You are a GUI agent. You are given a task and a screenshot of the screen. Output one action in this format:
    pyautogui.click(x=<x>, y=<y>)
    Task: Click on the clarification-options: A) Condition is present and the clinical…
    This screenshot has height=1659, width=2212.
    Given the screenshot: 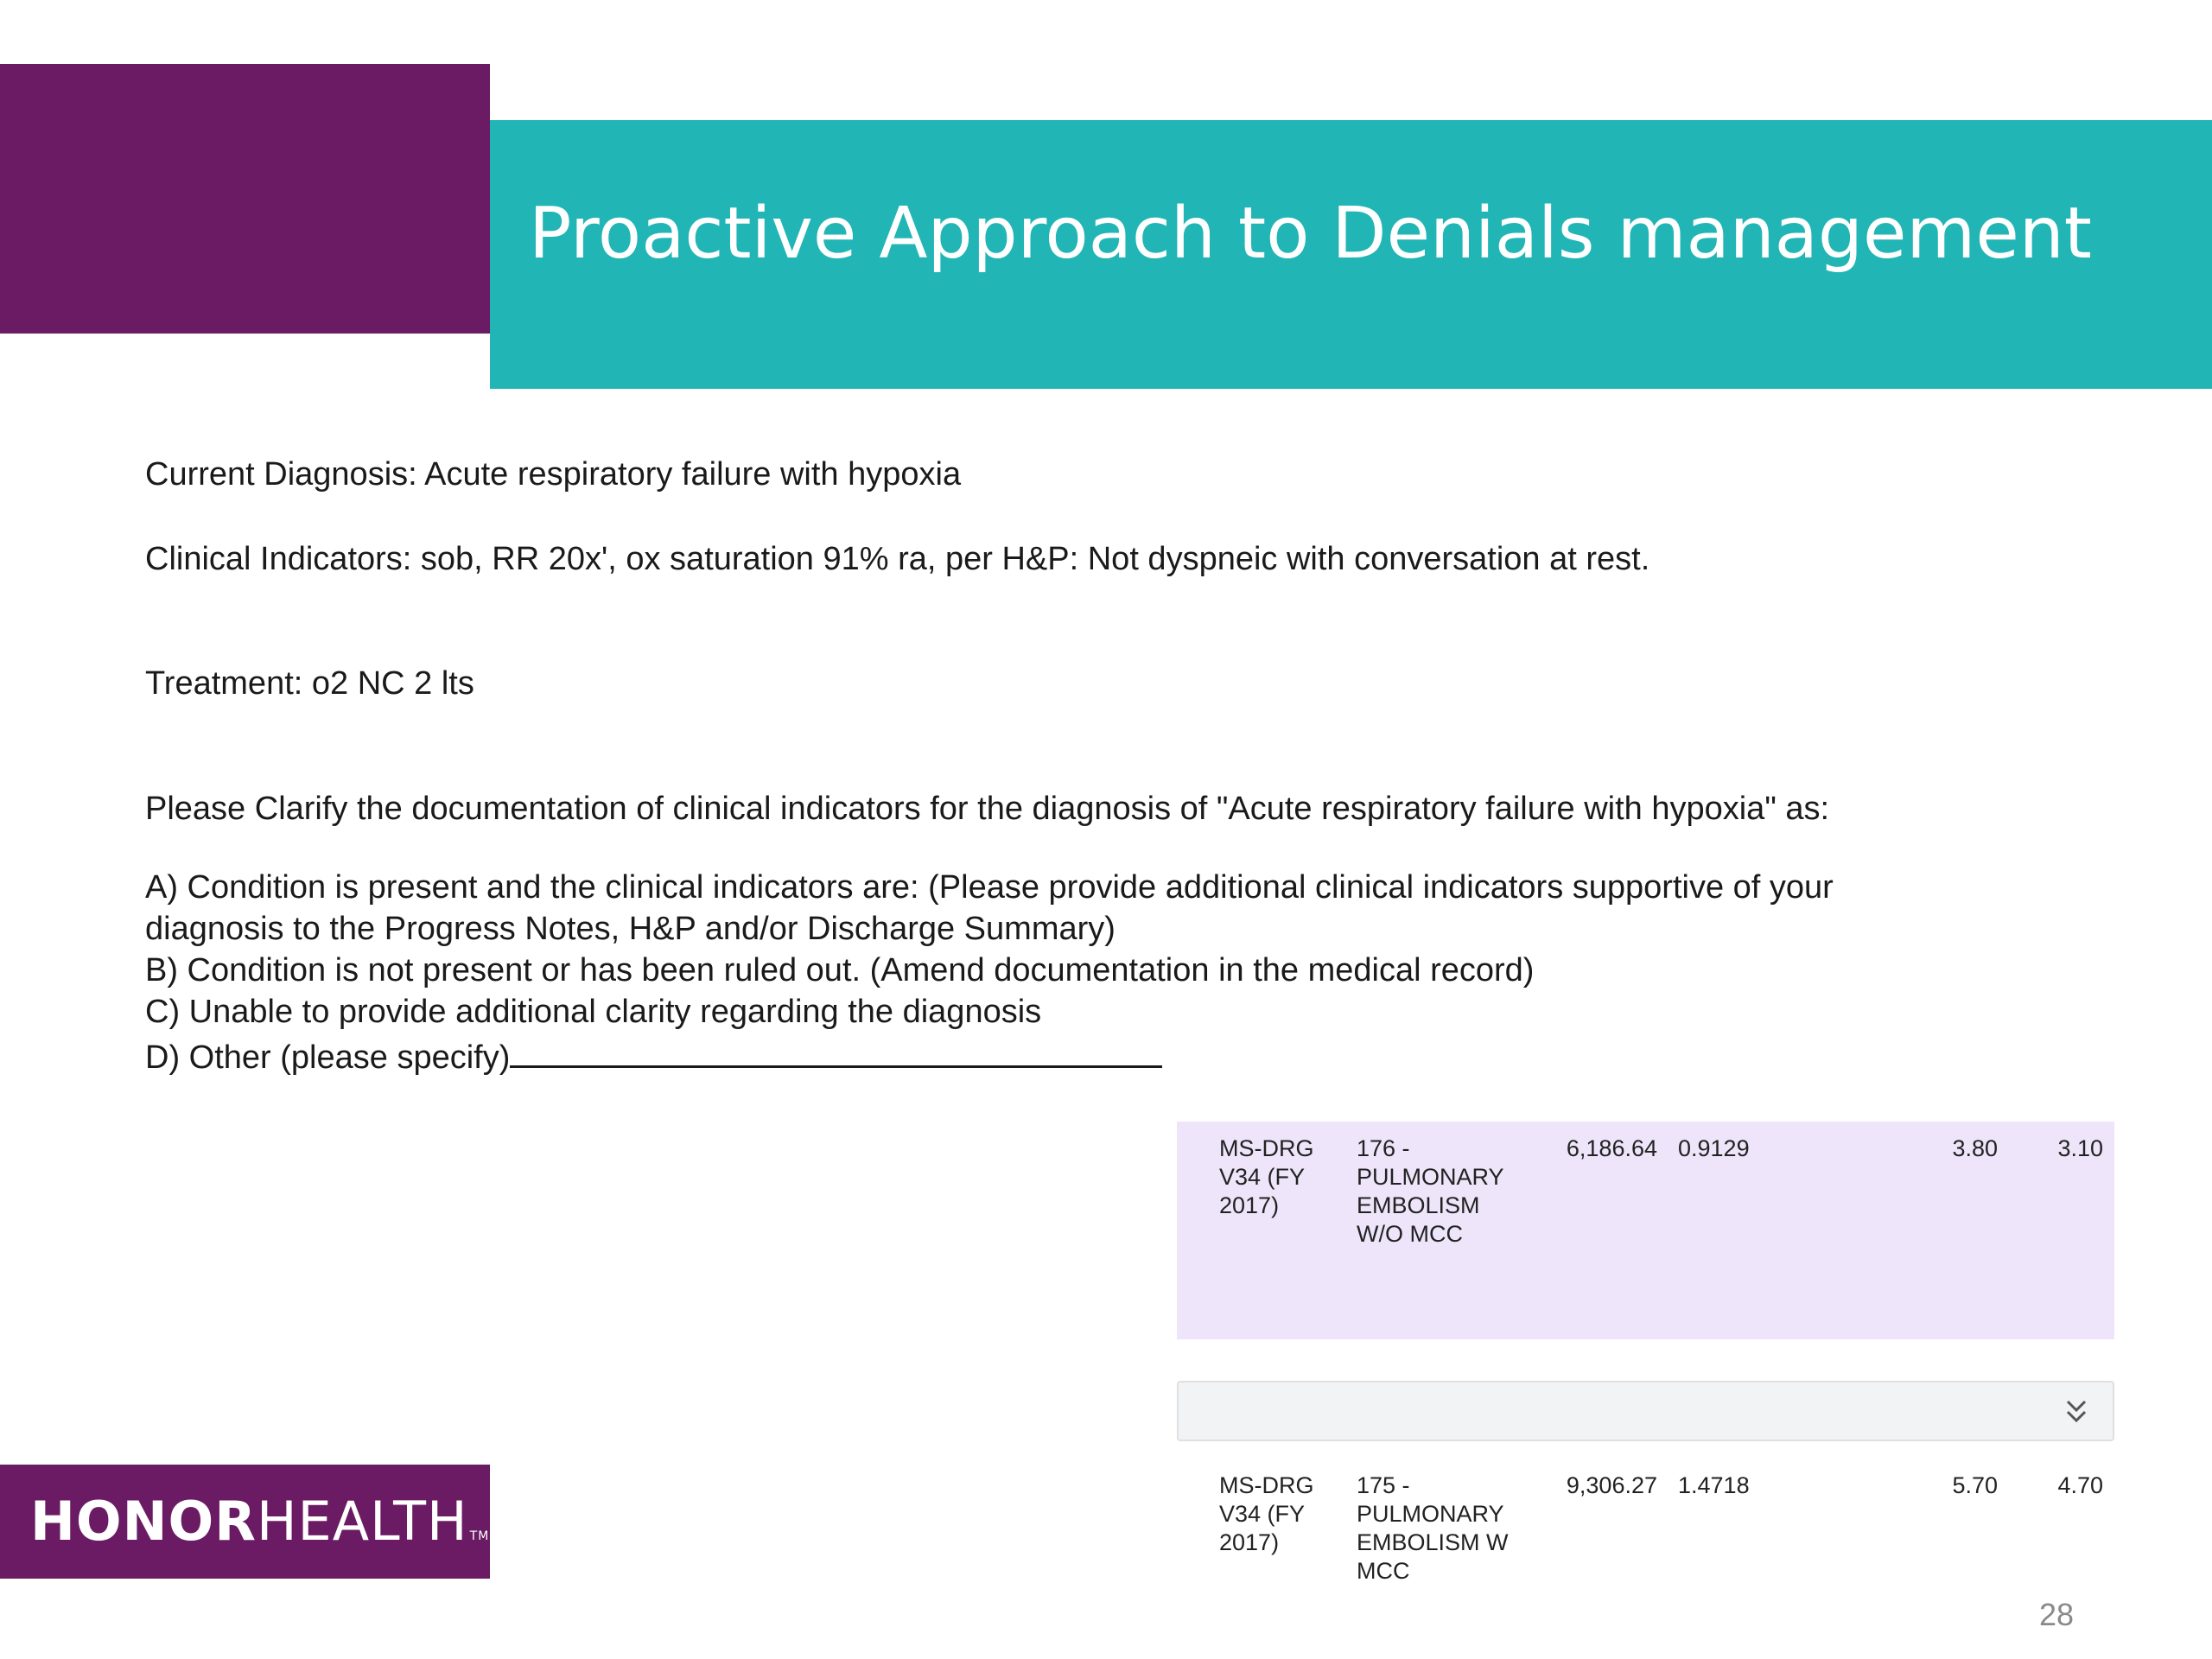 What is the action you would take?
    pyautogui.click(x=990, y=972)
    